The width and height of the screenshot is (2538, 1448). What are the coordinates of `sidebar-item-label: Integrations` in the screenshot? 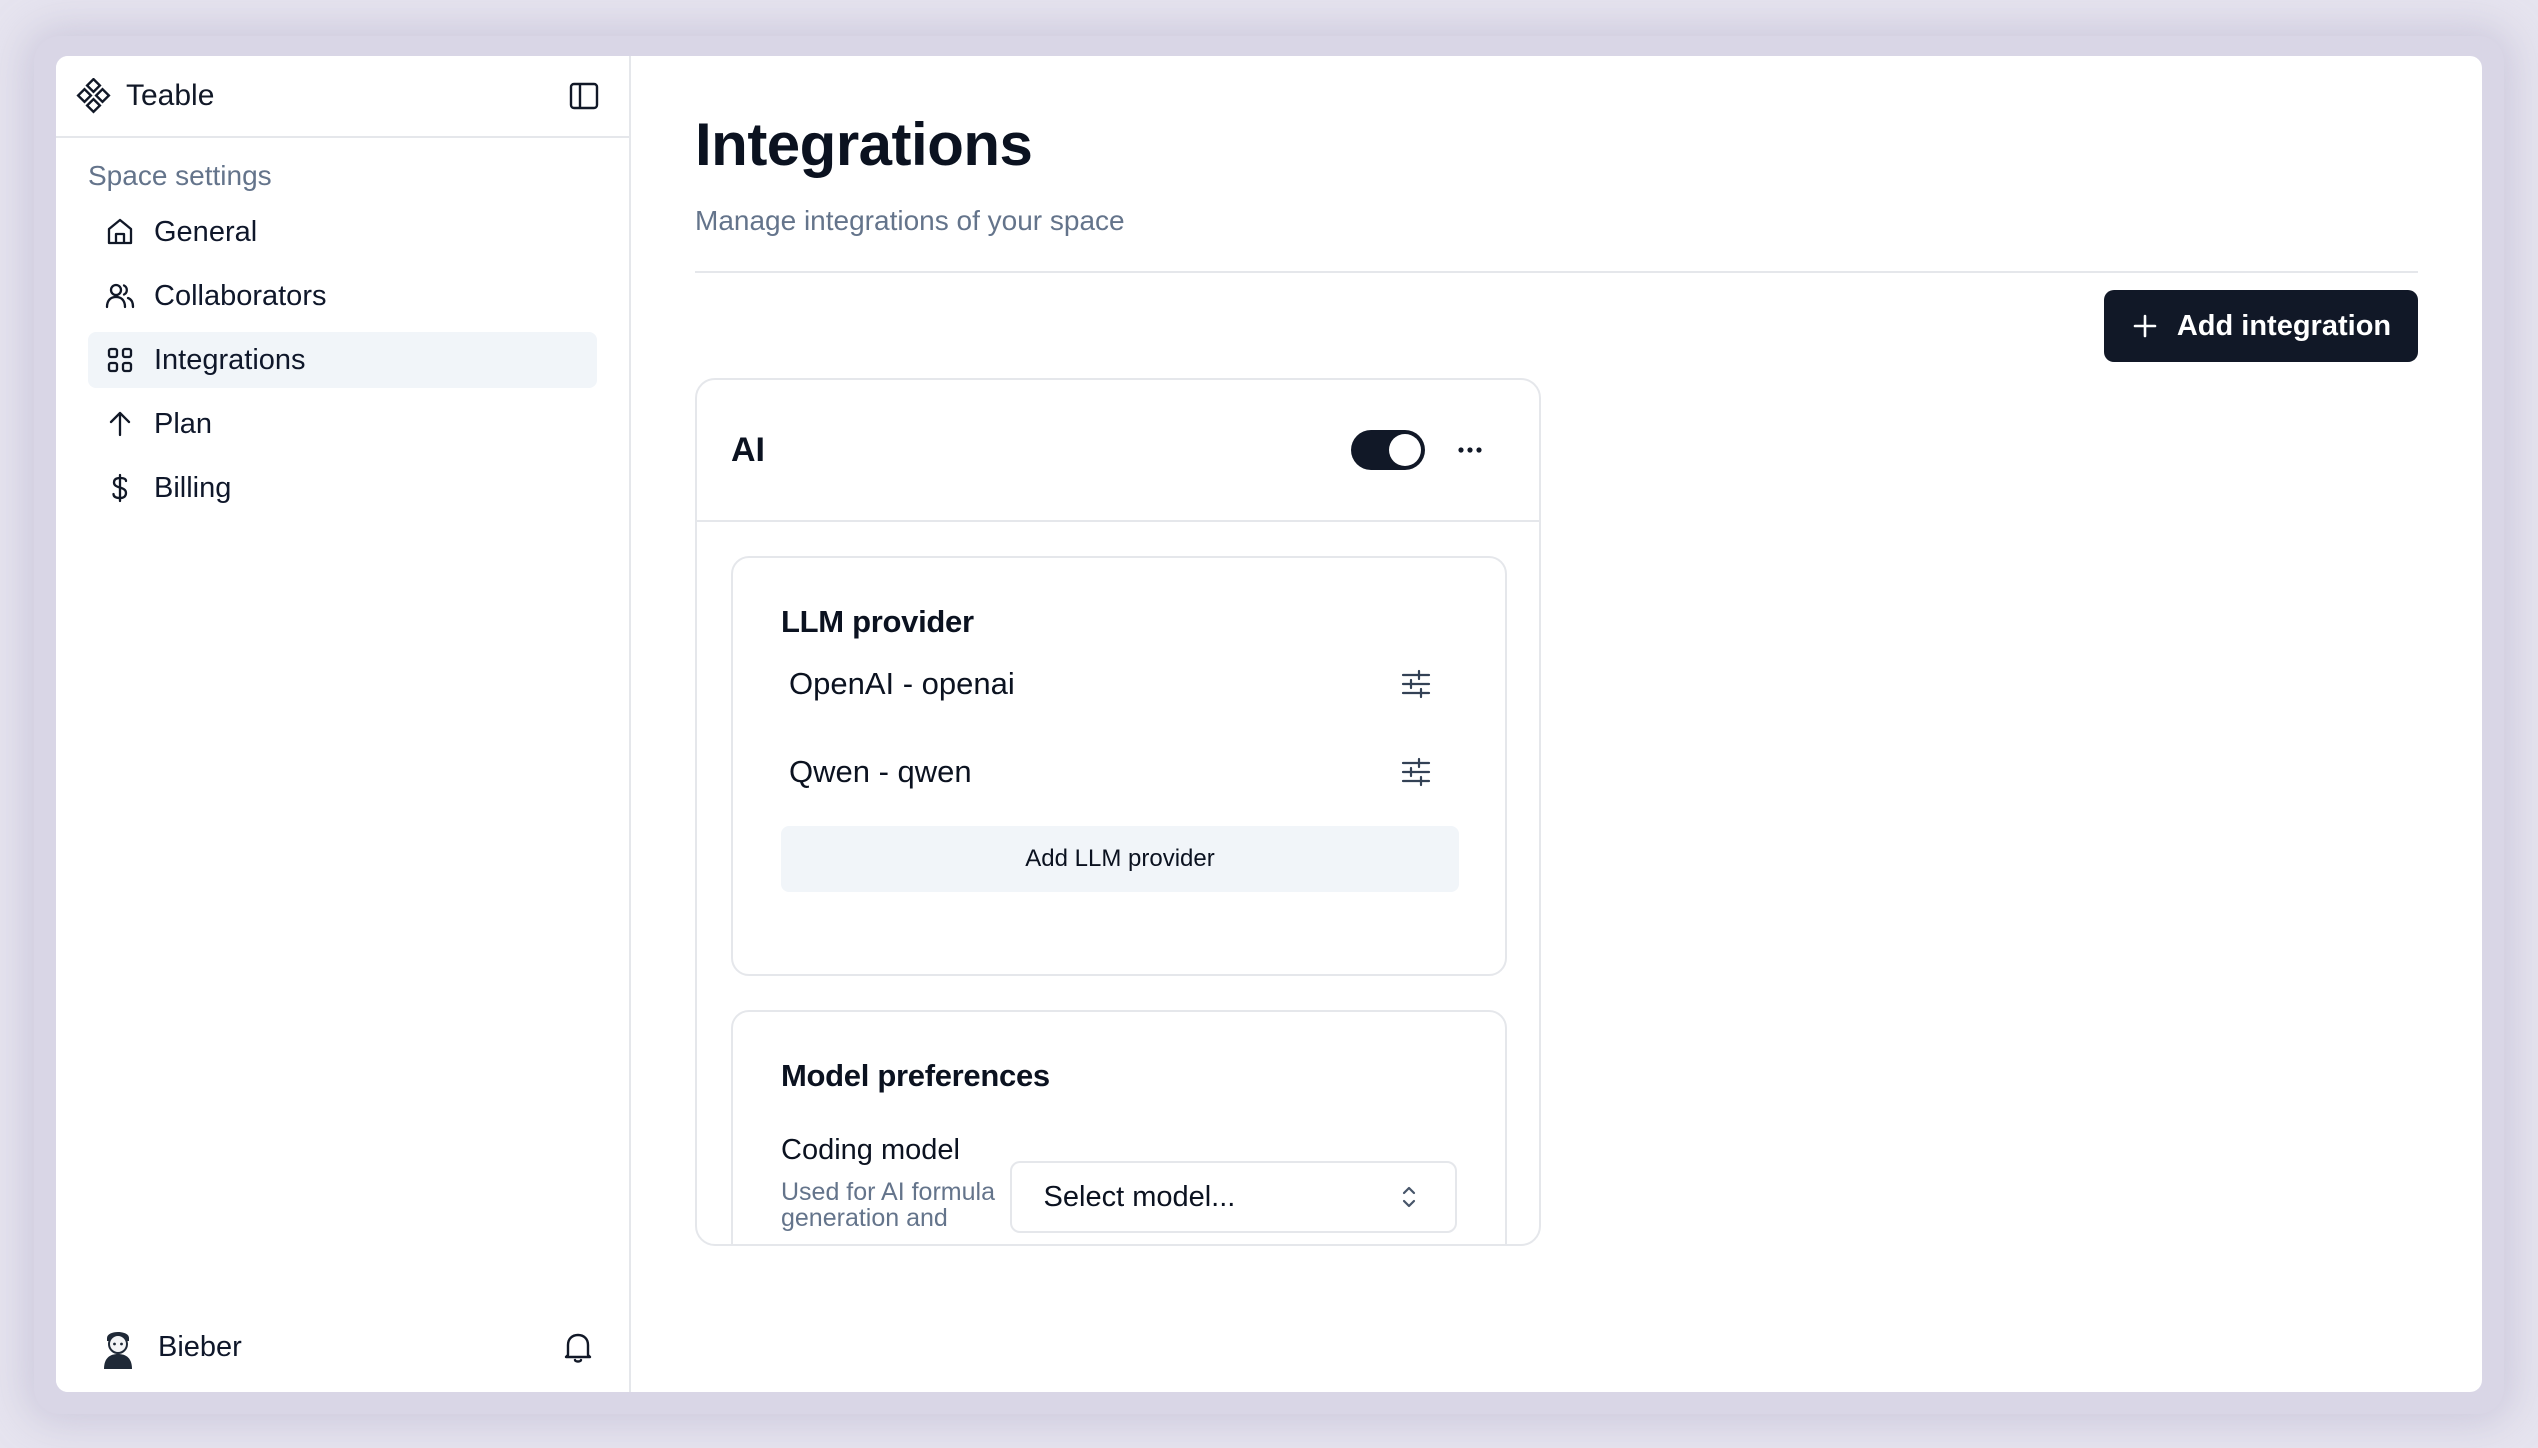 It's located at (230, 359).